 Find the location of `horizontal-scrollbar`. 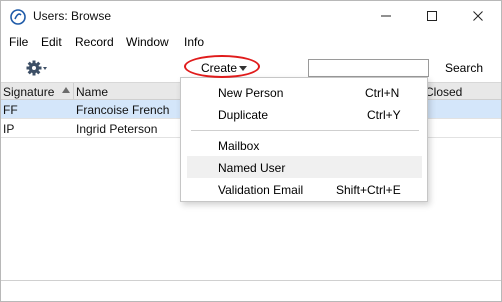

horizontal-scrollbar is located at coordinates (251, 280).